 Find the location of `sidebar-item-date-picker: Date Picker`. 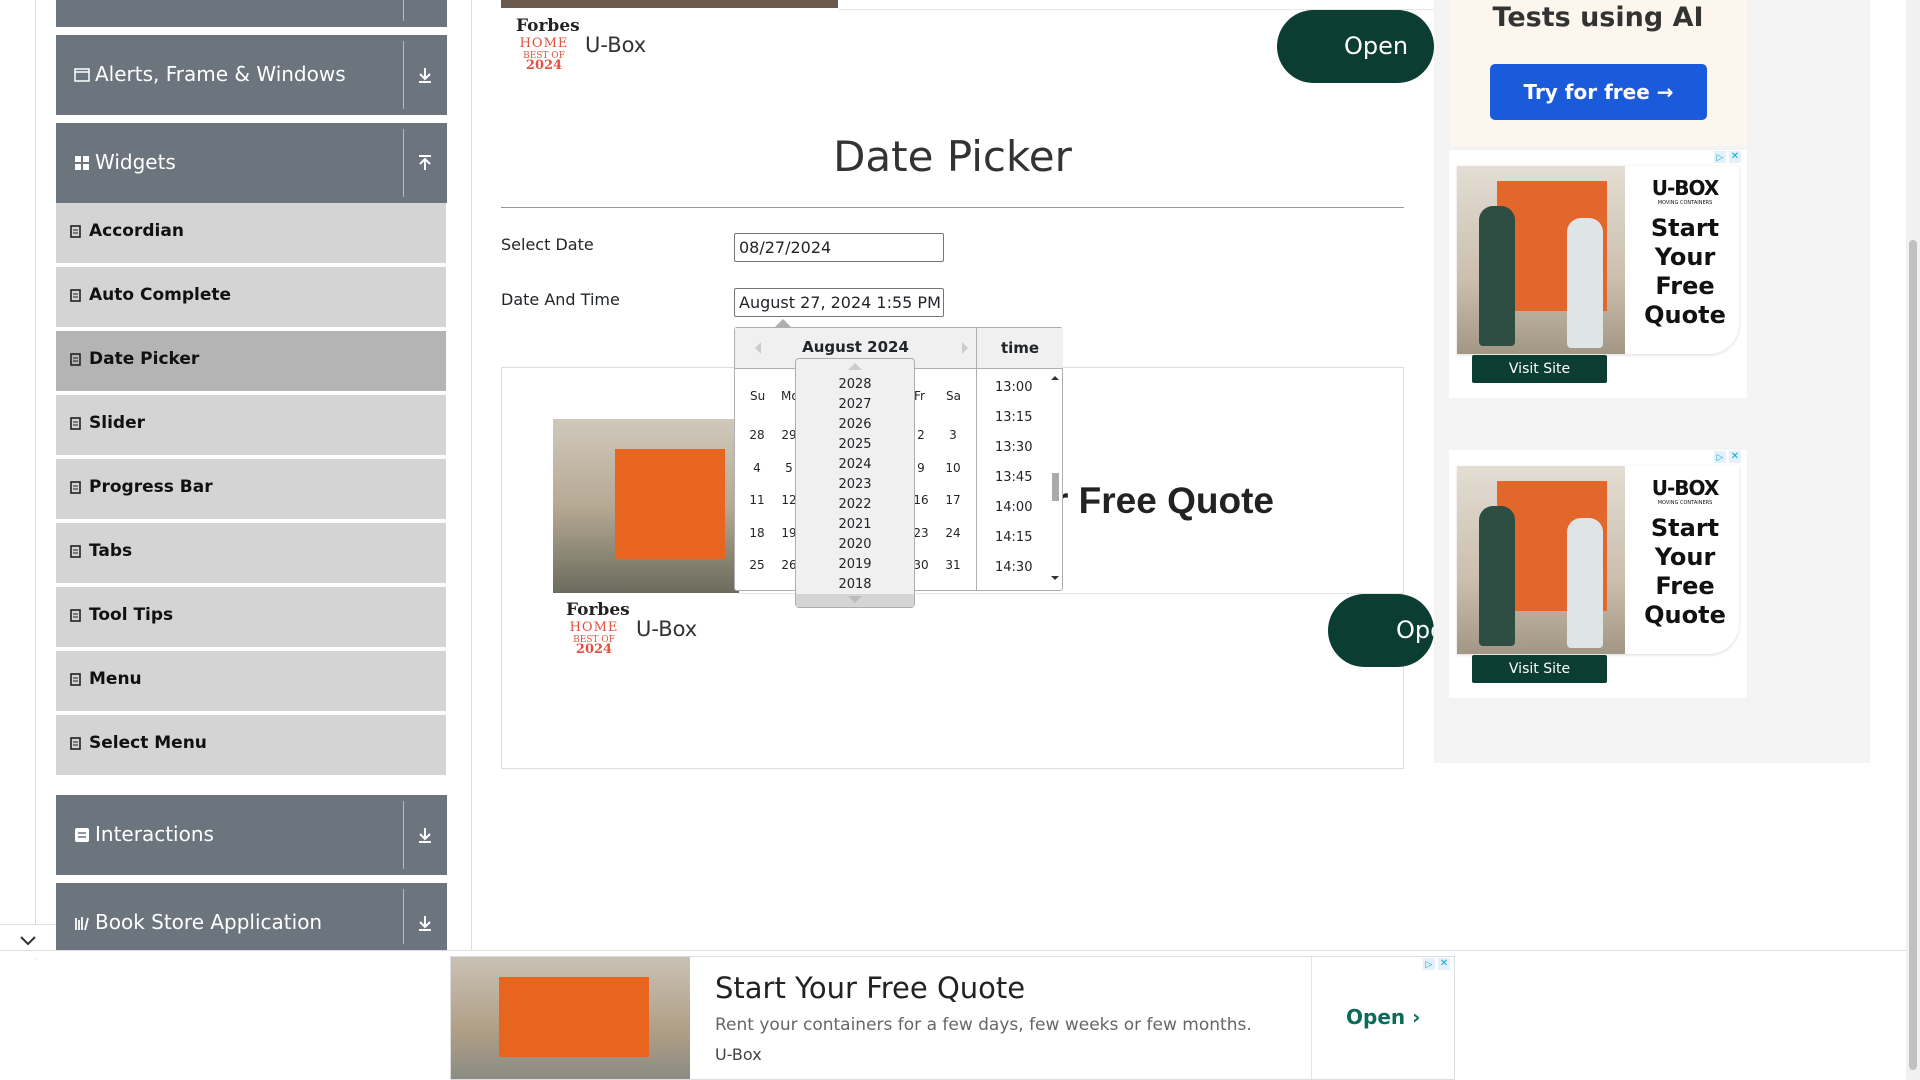

sidebar-item-date-picker: Date Picker is located at coordinates (251, 363).